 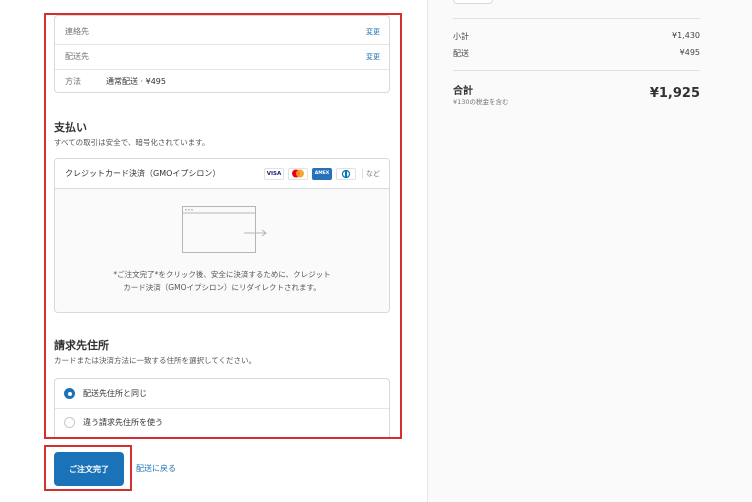 What do you see at coordinates (70, 127) in the screenshot?
I see `payment-heading: 支払い` at bounding box center [70, 127].